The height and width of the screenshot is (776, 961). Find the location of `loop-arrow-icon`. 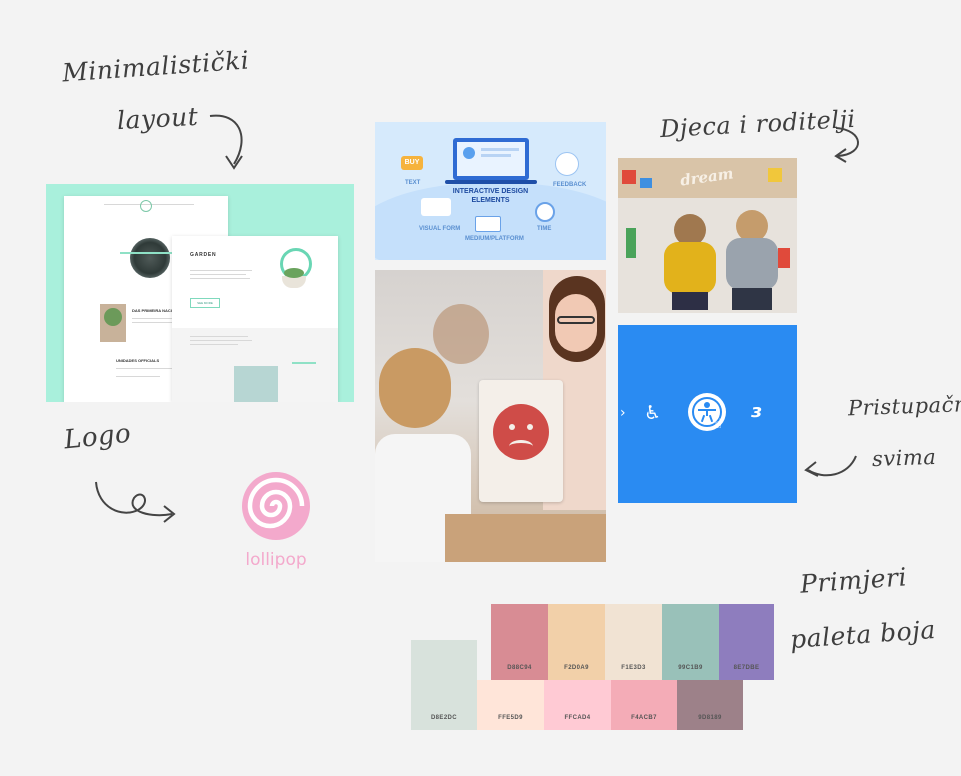

loop-arrow-icon is located at coordinates (135, 502).